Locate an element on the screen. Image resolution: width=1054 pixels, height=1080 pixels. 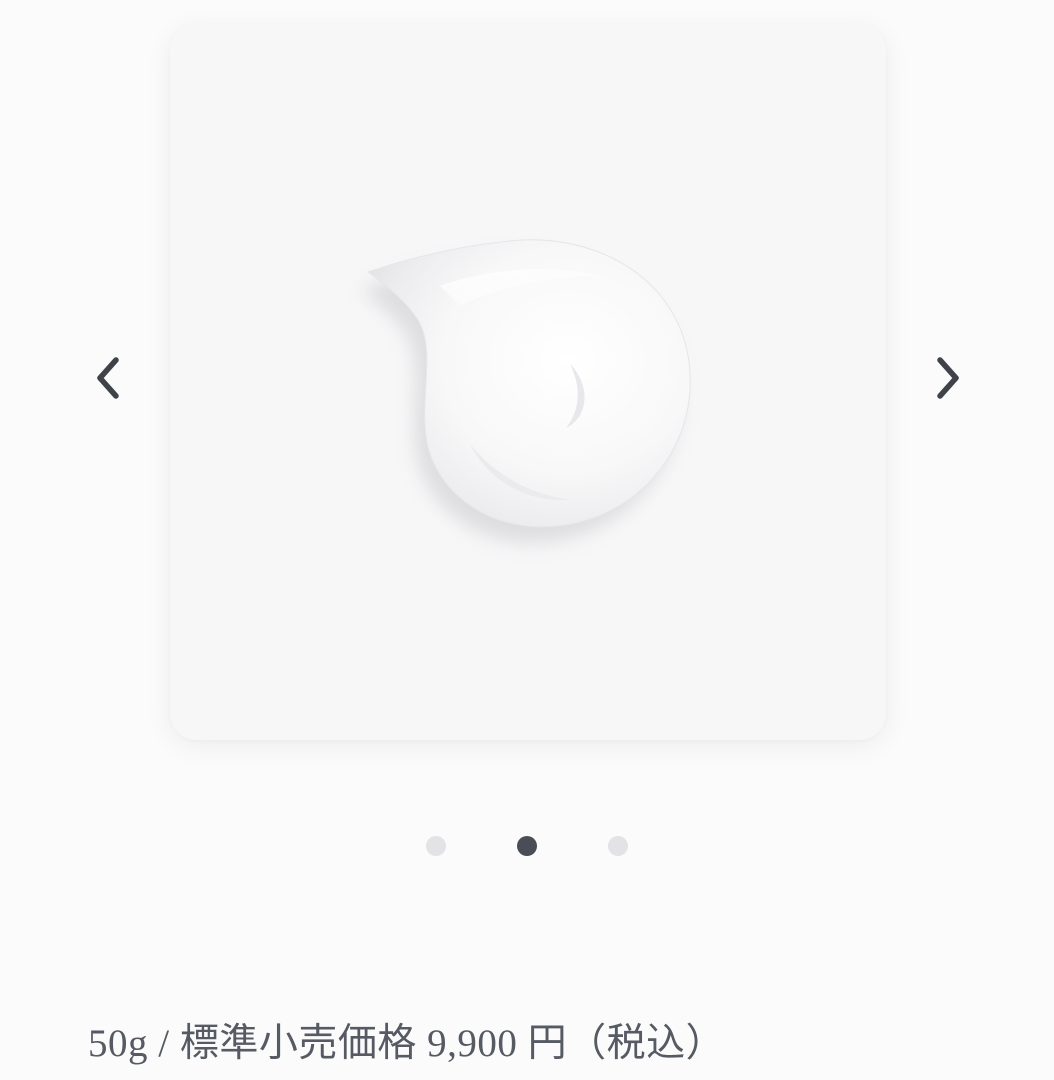
carousel-prev-button is located at coordinates (108, 378).